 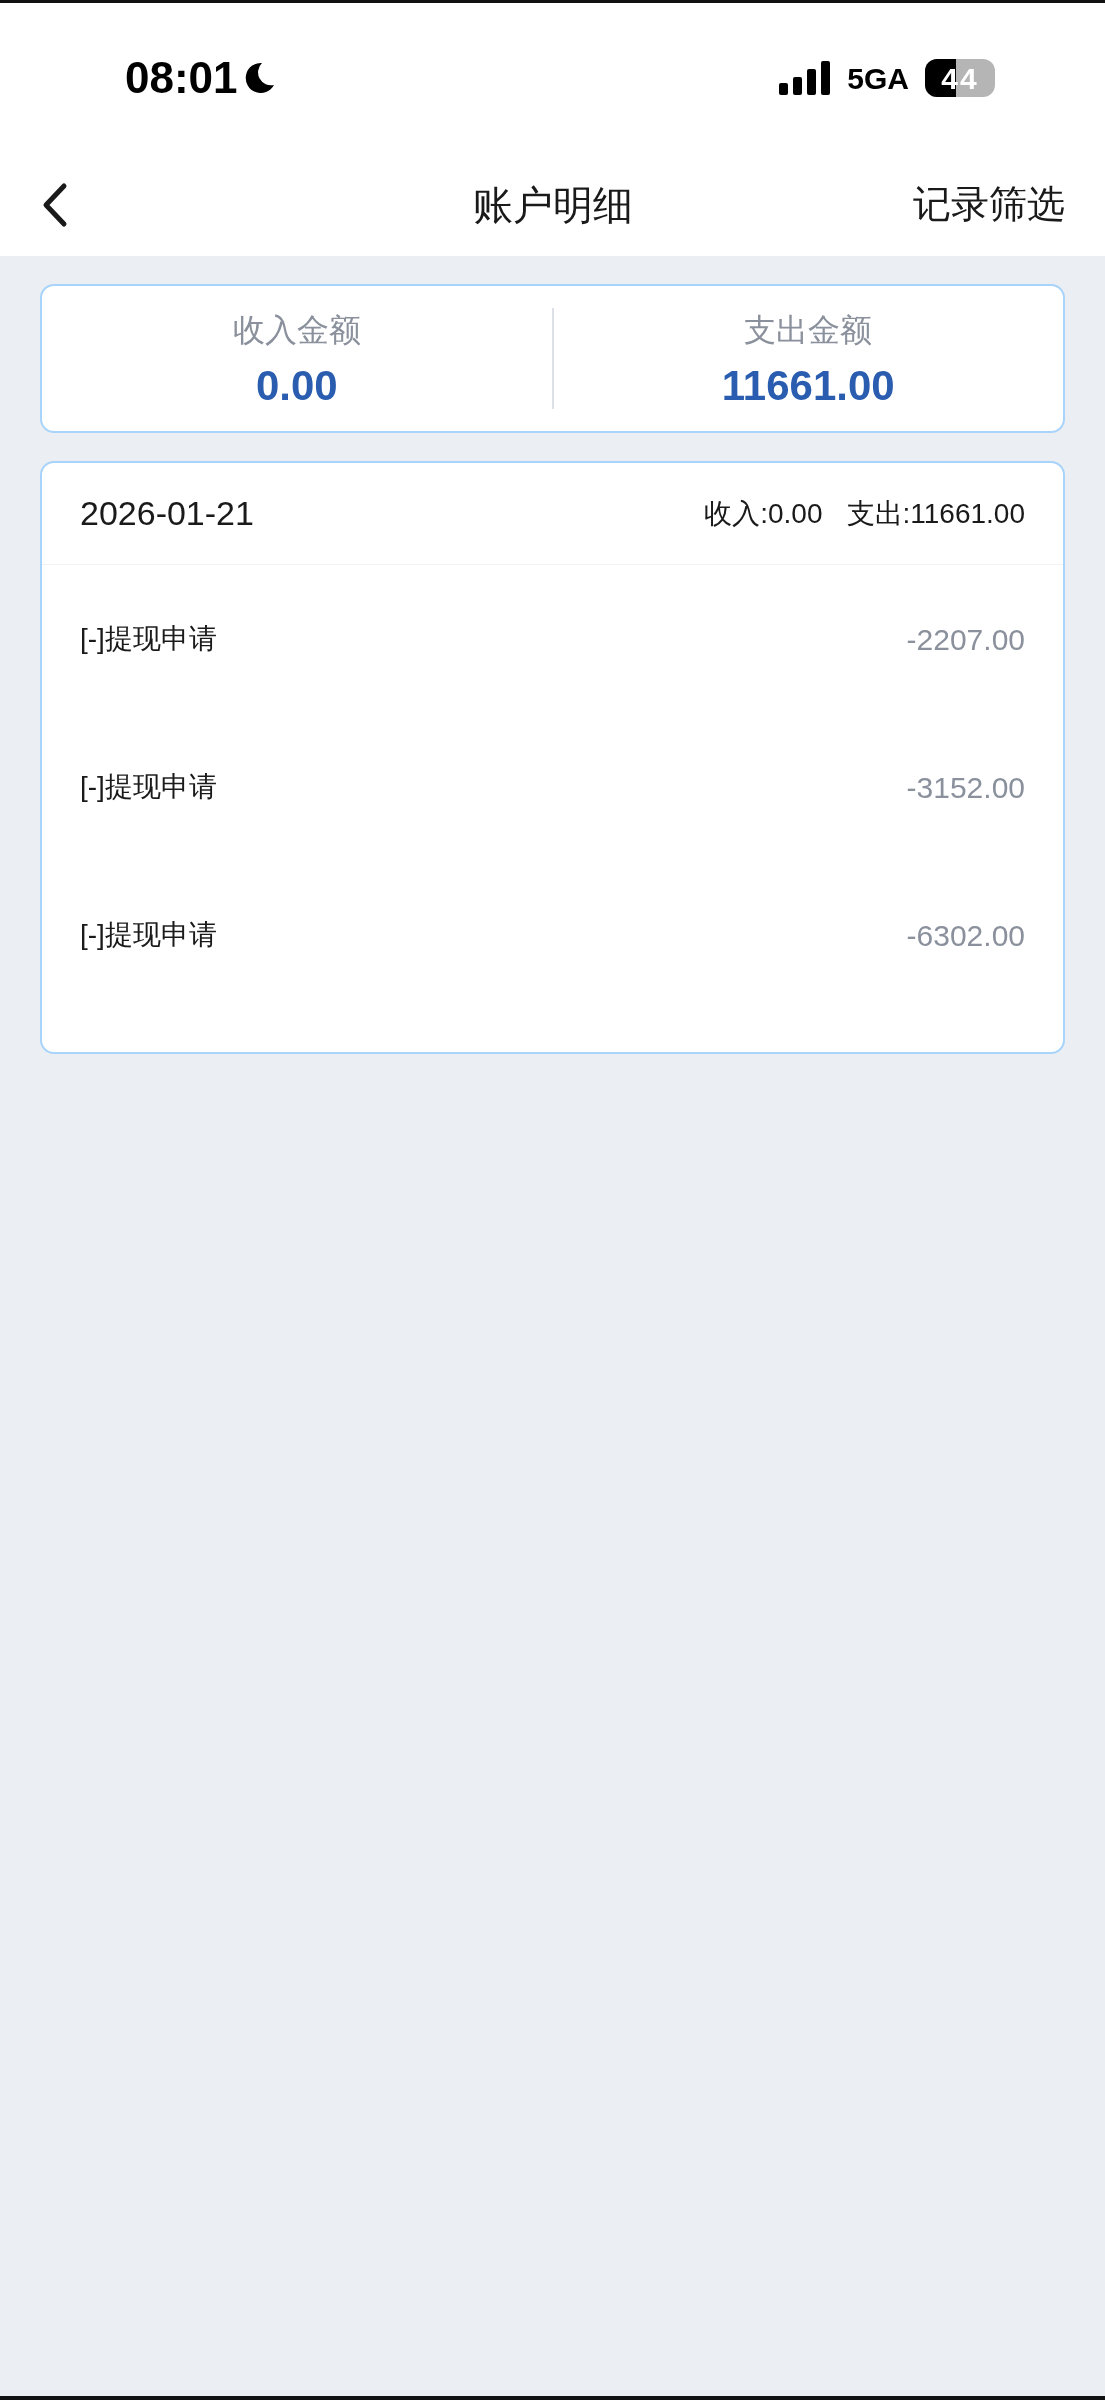 What do you see at coordinates (552, 205) in the screenshot?
I see `page-title: 账户明细` at bounding box center [552, 205].